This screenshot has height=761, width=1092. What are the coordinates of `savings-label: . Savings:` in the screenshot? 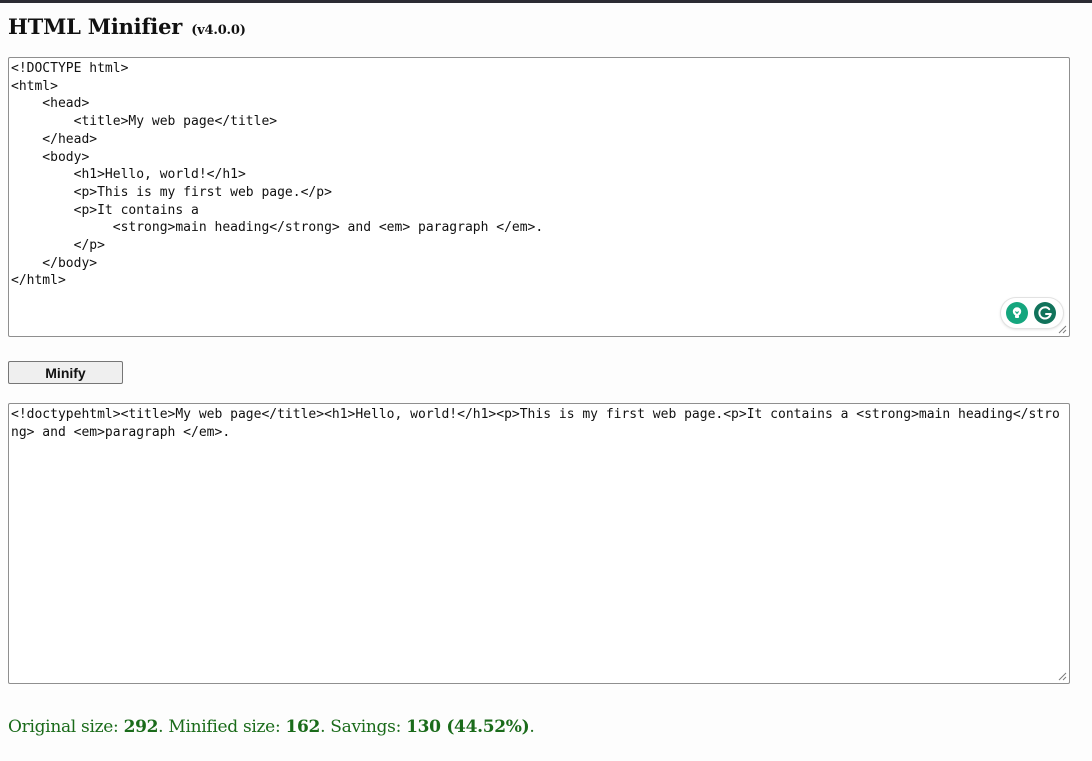 It's located at (363, 727).